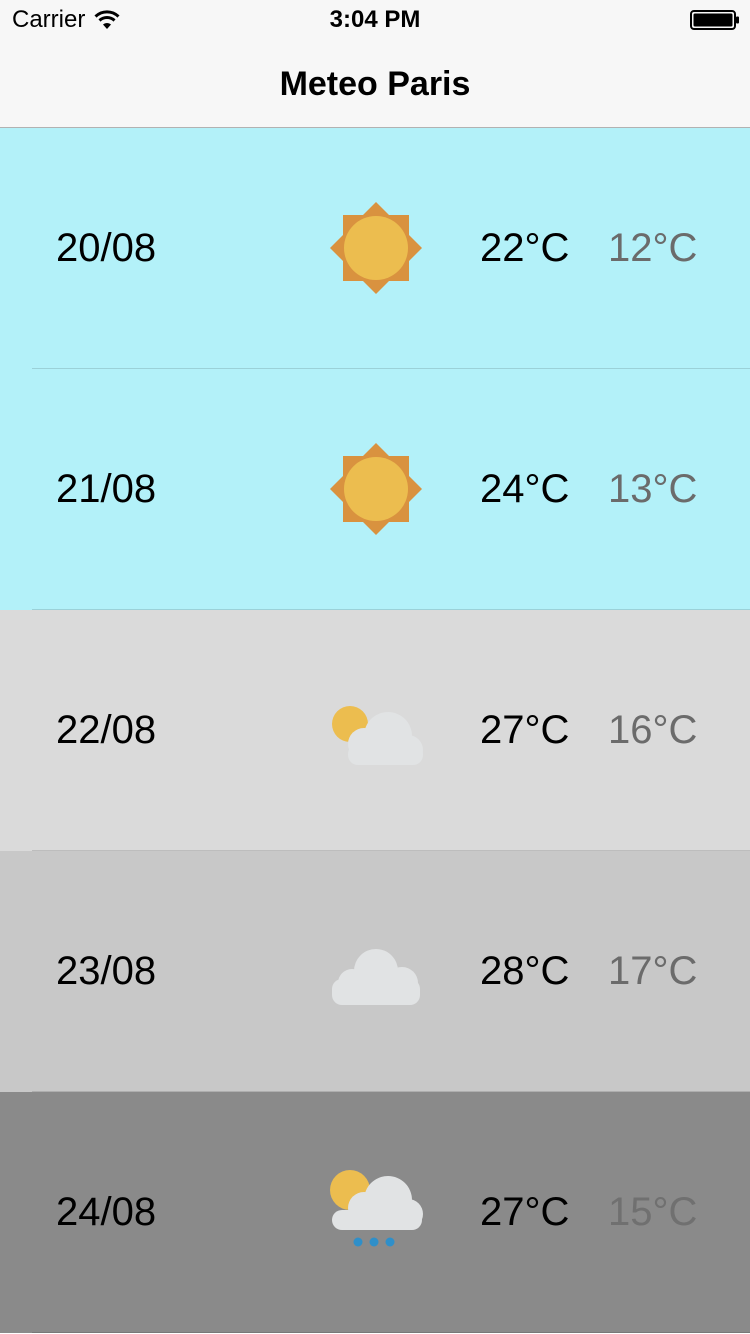 The image size is (750, 1334). Describe the element at coordinates (106, 730) in the screenshot. I see `forecast-date: 22/08` at that location.